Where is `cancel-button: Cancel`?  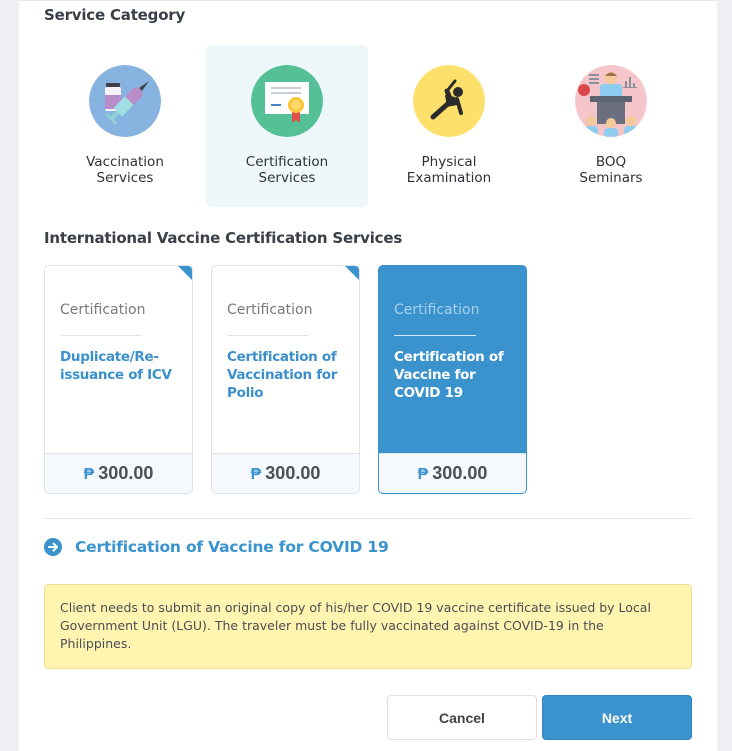
cancel-button: Cancel is located at coordinates (462, 717).